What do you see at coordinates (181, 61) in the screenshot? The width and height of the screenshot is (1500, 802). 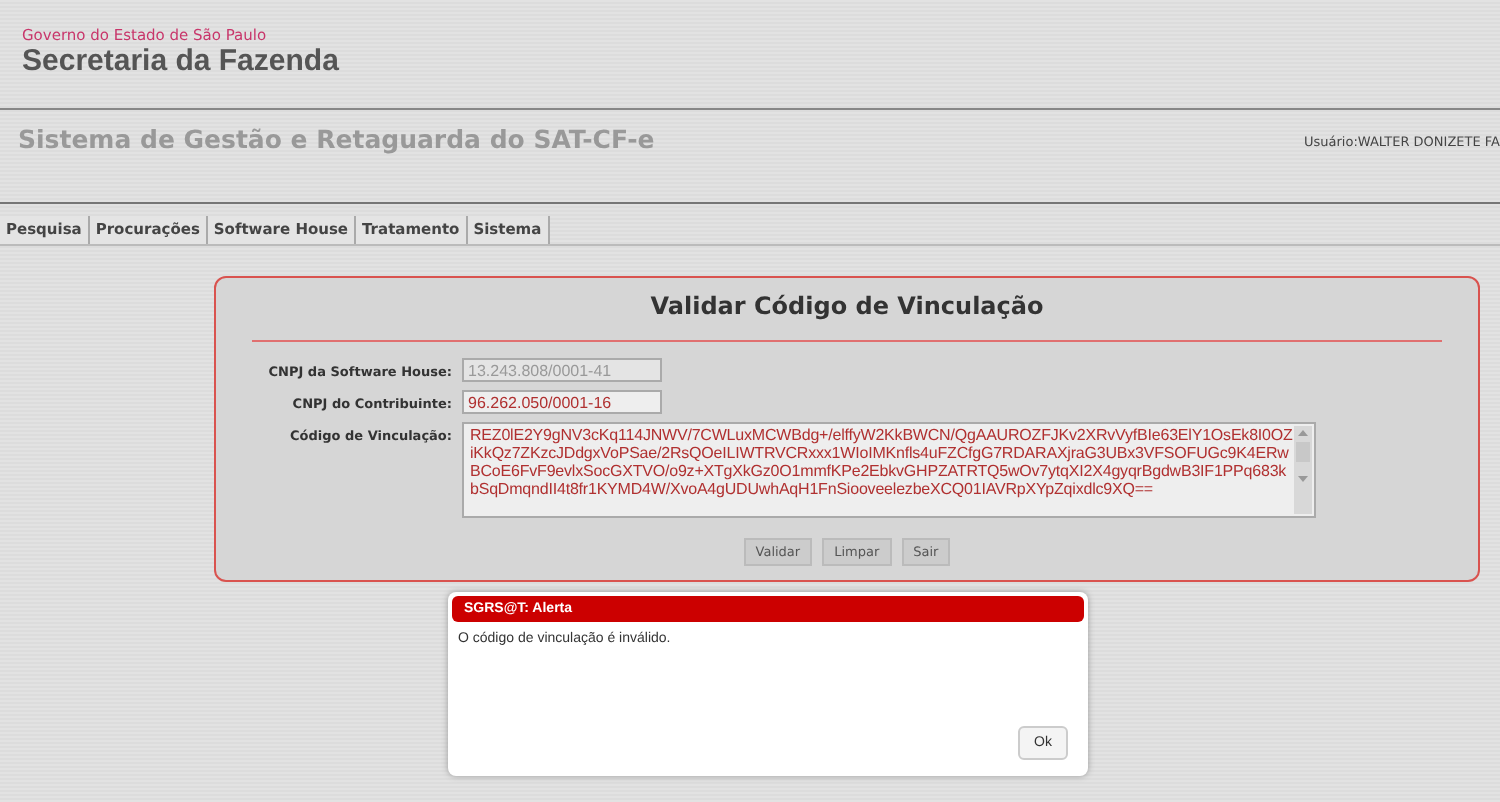 I see `secretariat-logo-text: Secretaria da Fazenda` at bounding box center [181, 61].